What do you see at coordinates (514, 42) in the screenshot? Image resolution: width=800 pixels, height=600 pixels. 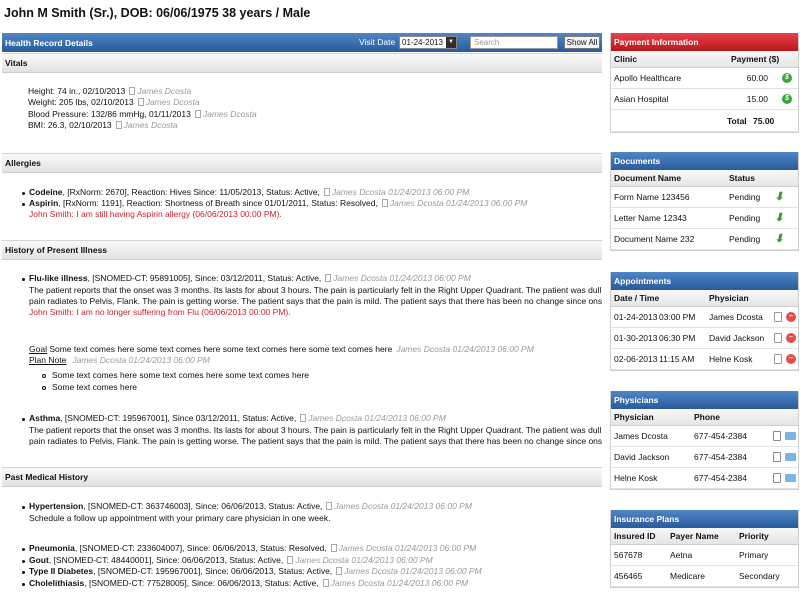 I see `search-input: Search` at bounding box center [514, 42].